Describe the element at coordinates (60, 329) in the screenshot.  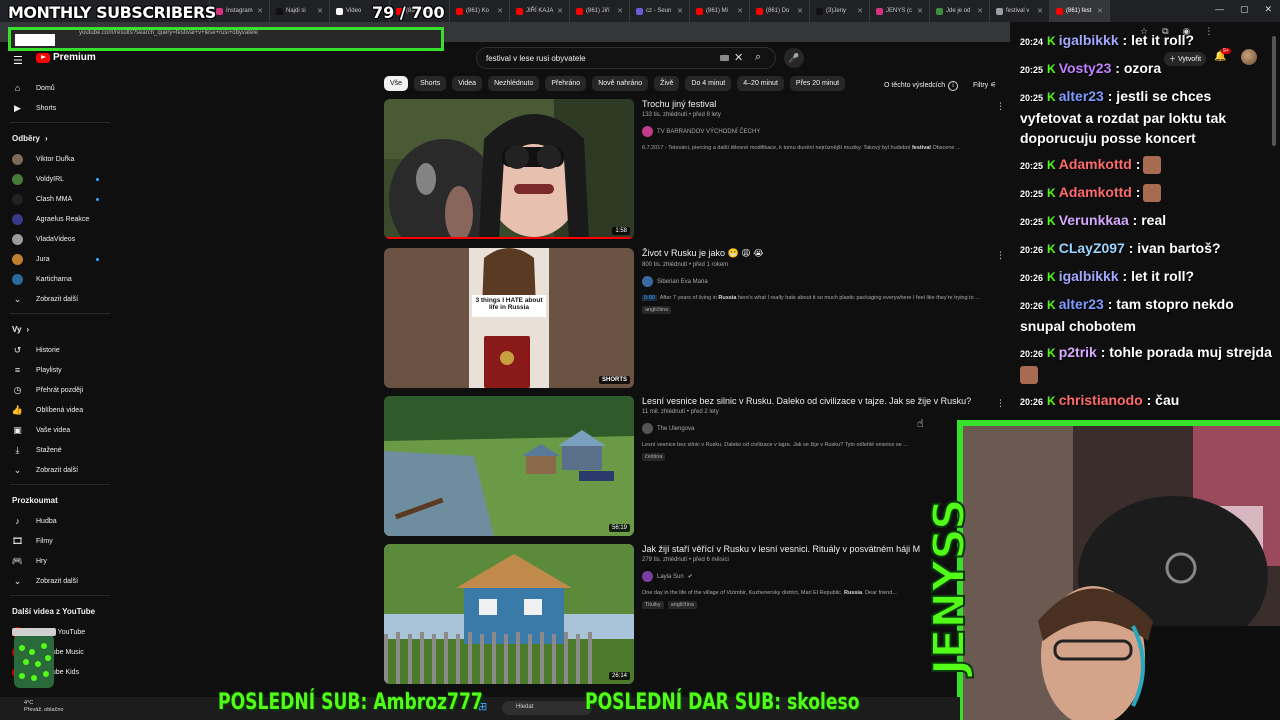
I see `sidebar-section-title: Vy ›` at that location.